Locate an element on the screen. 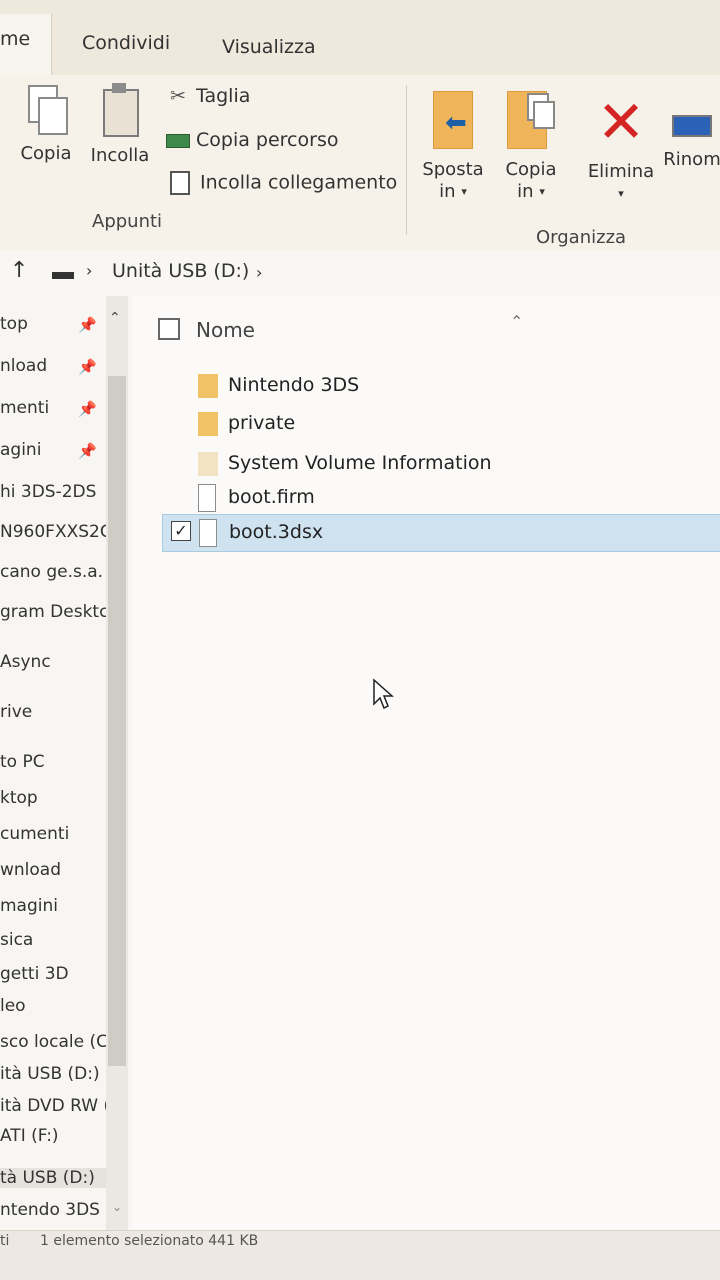 This screenshot has width=720, height=1280. copy-to-label: Copia is located at coordinates (531, 169).